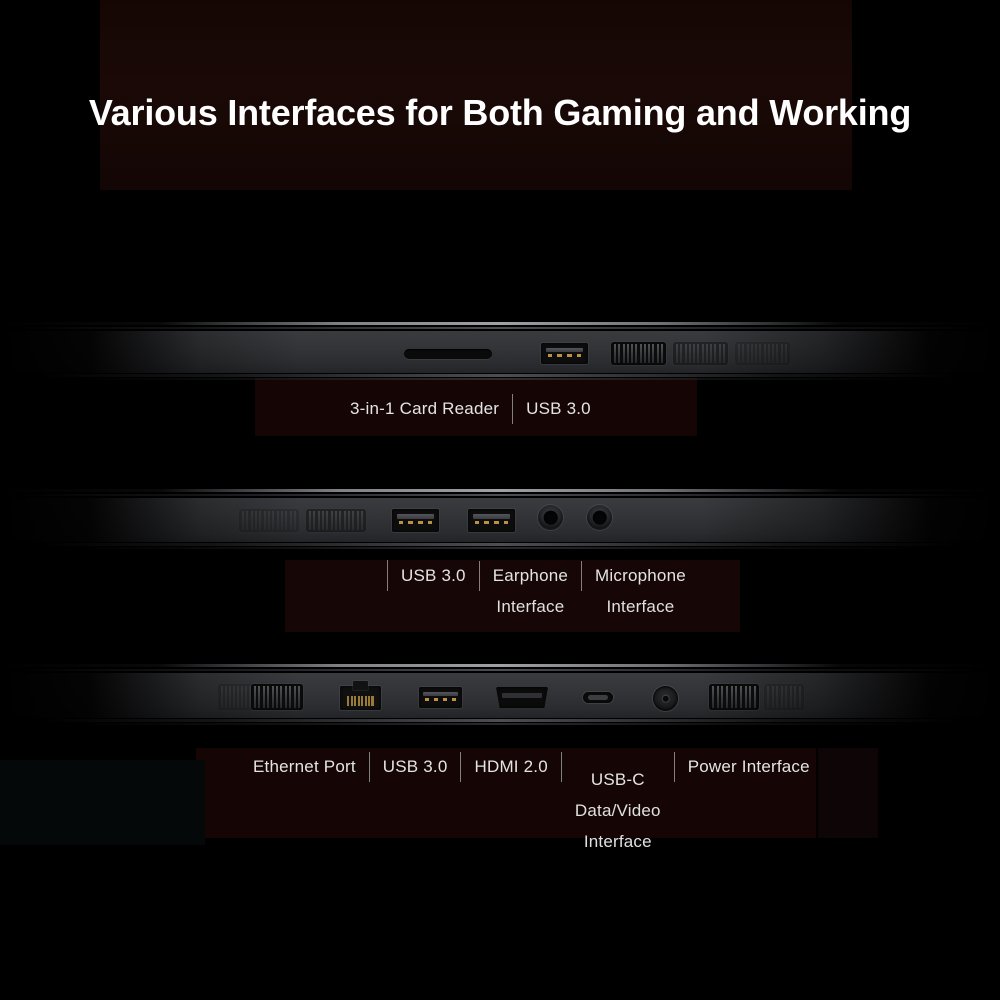 This screenshot has height=1000, width=1000. What do you see at coordinates (848, 793) in the screenshot?
I see `row3-right-backdrop` at bounding box center [848, 793].